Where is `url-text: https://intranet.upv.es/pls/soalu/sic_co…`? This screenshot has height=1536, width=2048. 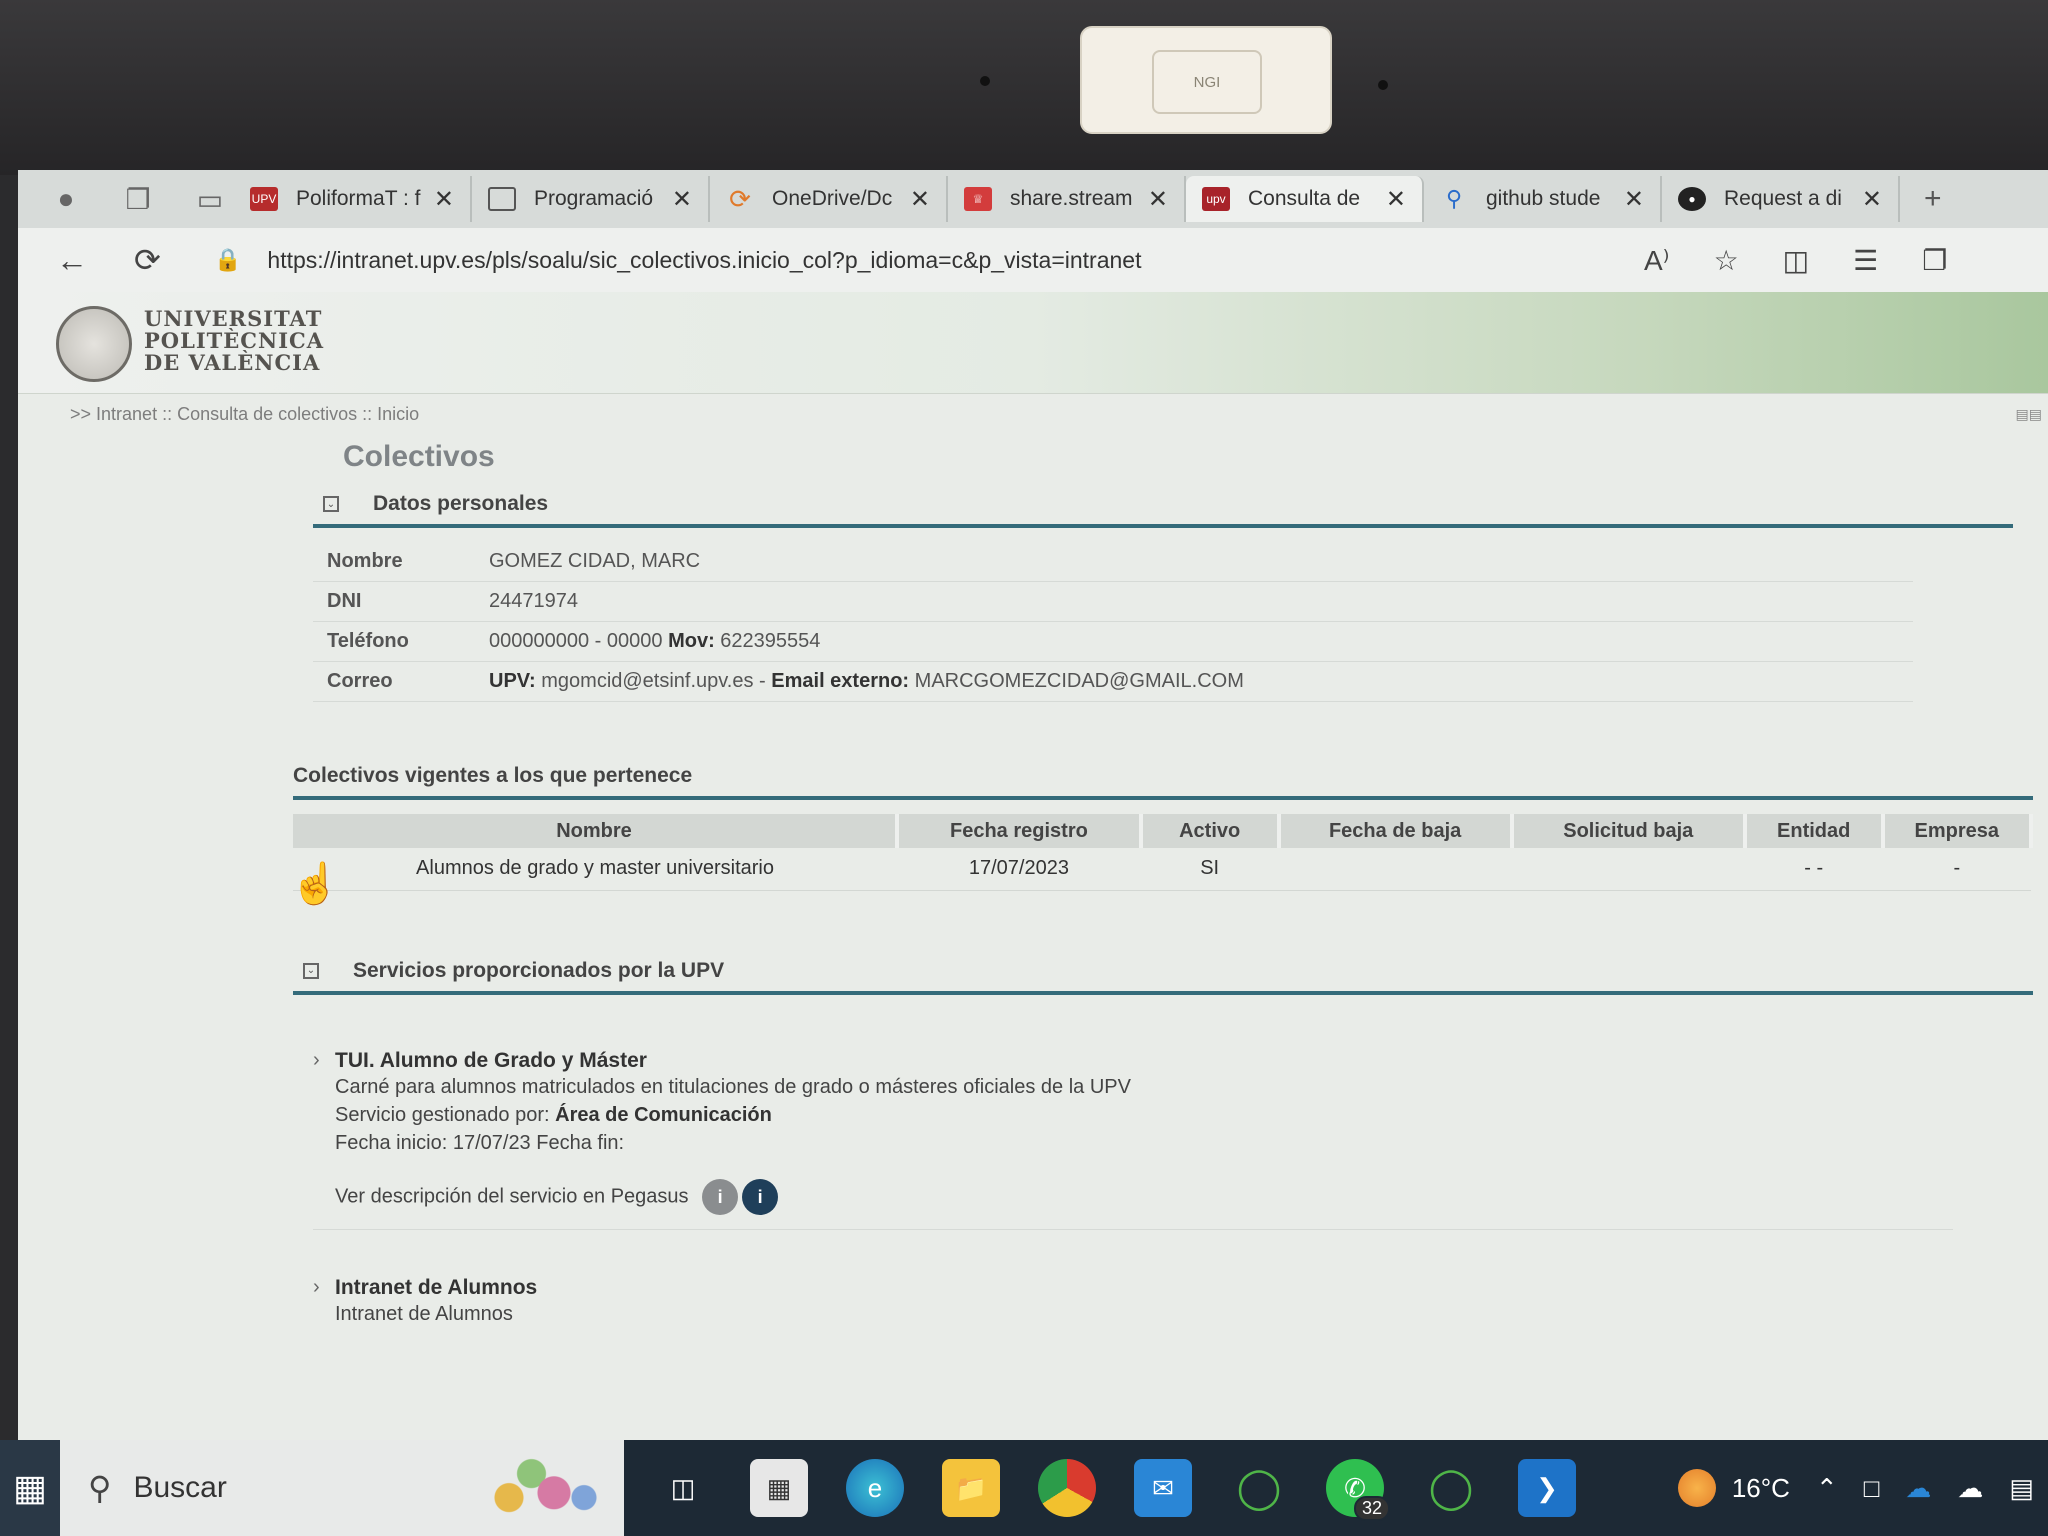 url-text: https://intranet.upv.es/pls/soalu/sic_co… is located at coordinates (704, 259).